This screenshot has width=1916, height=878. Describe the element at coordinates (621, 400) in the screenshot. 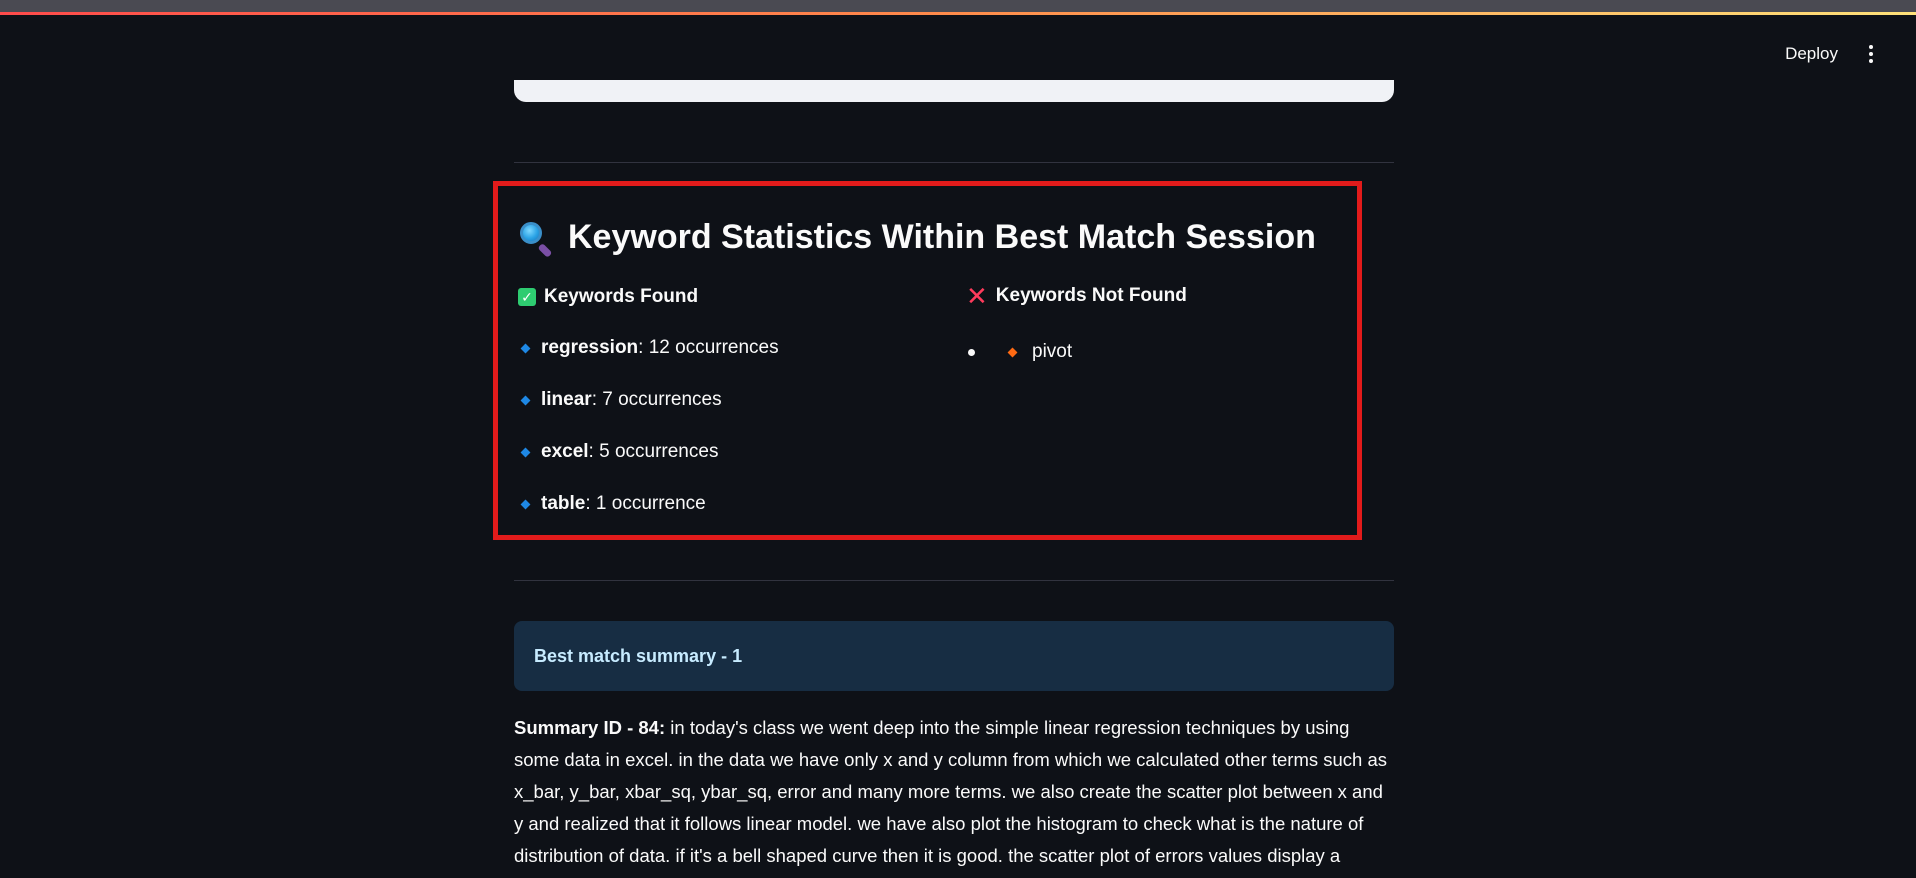

I see `found-keyword-item: linear: 7 occurrences` at that location.